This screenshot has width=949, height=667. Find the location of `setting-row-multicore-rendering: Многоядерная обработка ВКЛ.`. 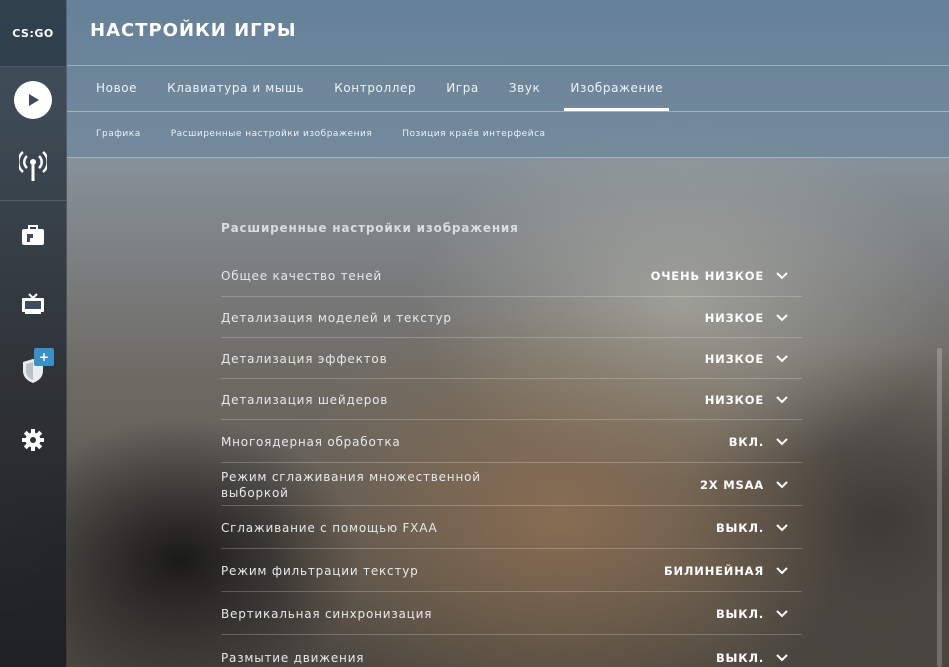

setting-row-multicore-rendering: Многоядерная обработка ВКЛ. is located at coordinates (511, 441).